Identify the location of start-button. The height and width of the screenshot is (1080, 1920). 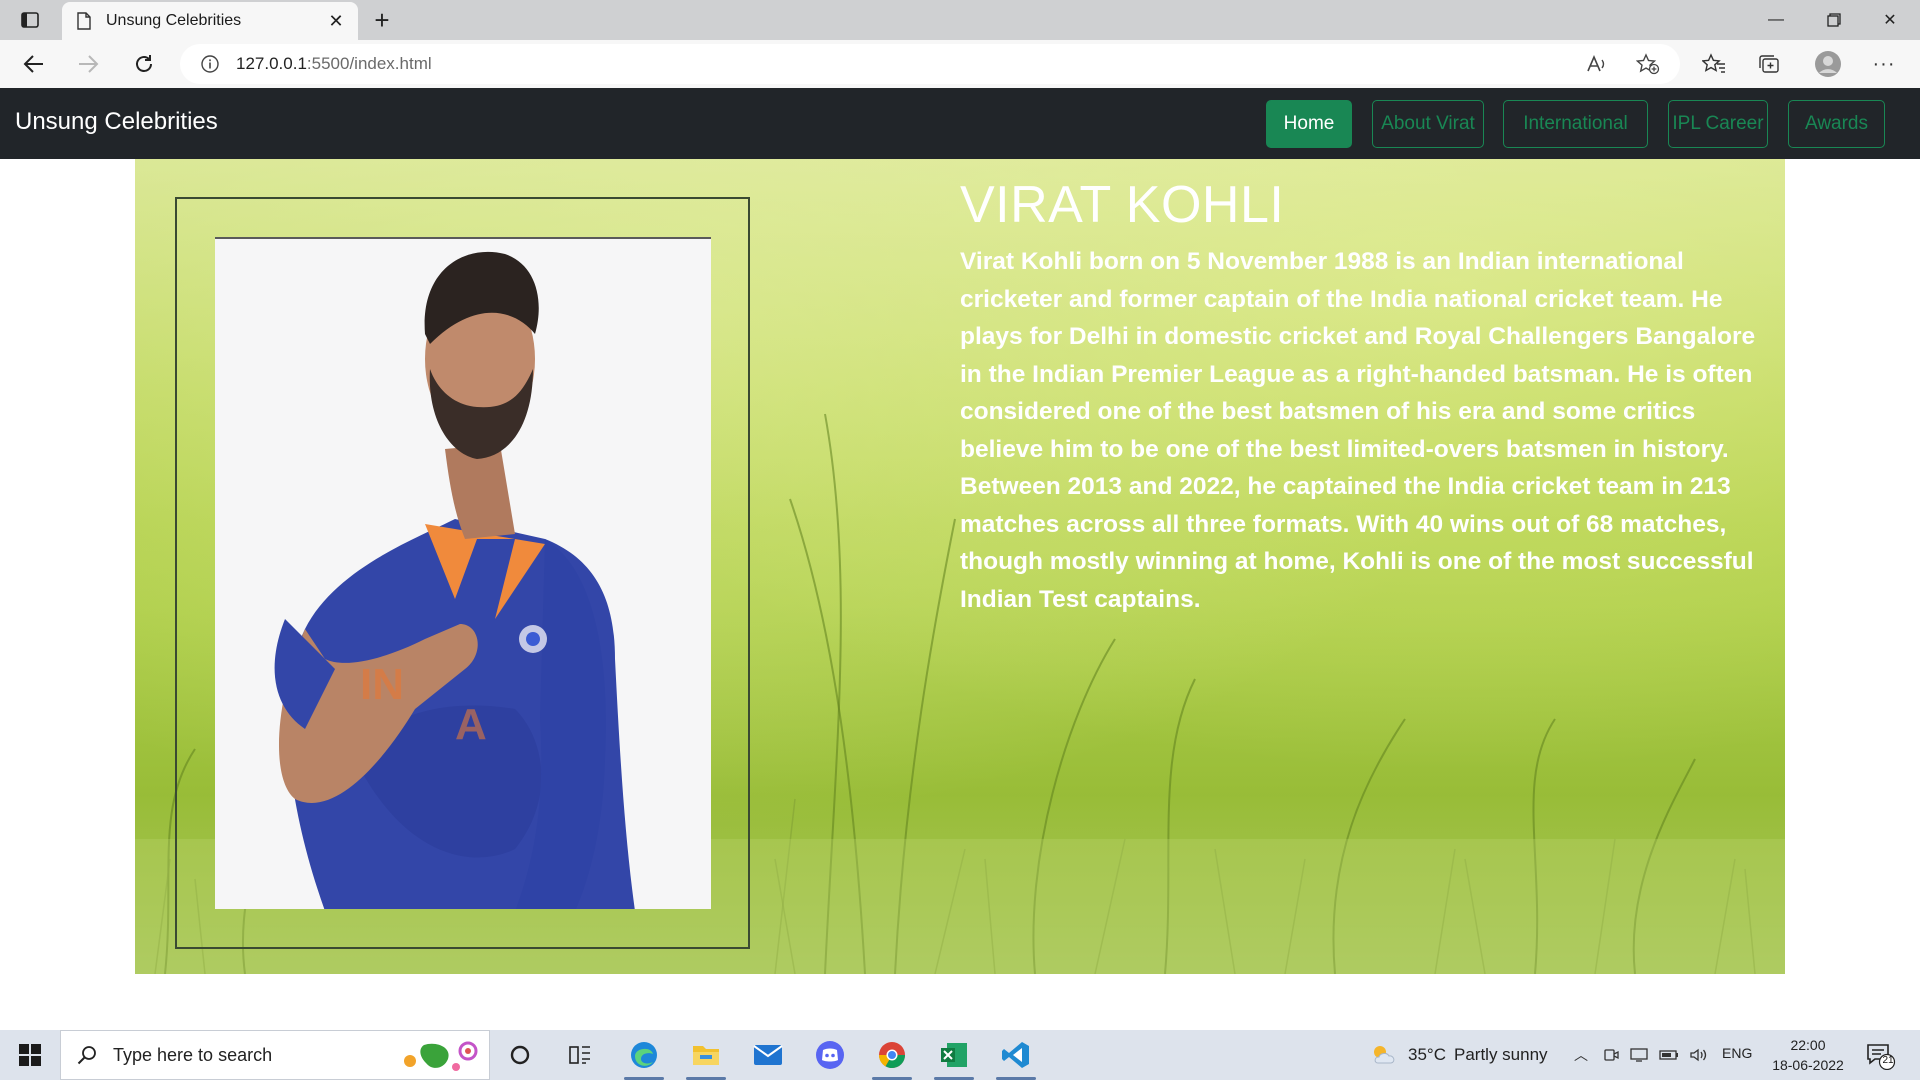
(30, 1055).